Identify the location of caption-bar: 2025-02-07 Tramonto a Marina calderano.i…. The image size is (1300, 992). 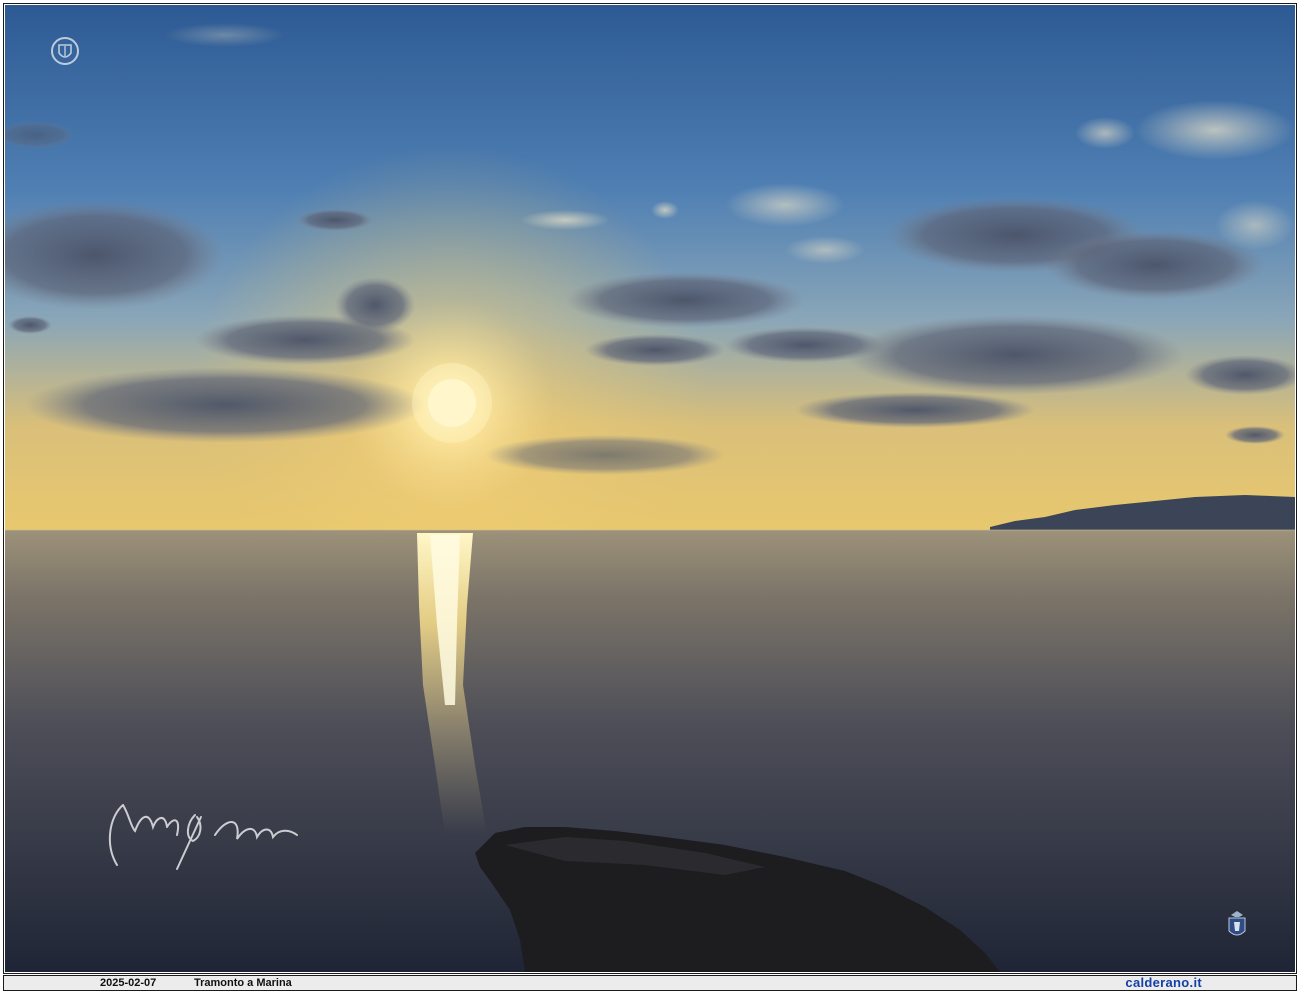
(650, 983).